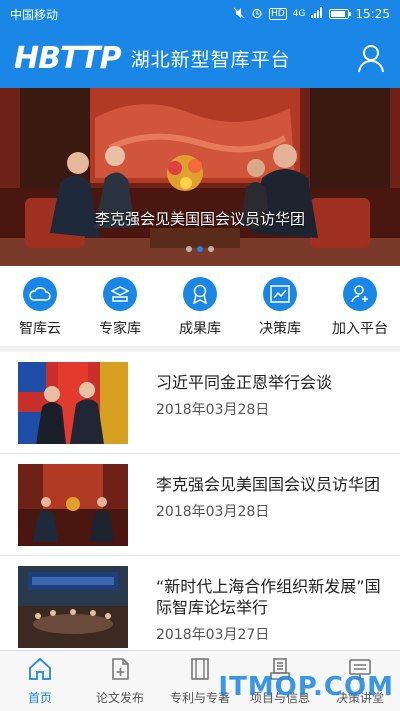 The height and width of the screenshot is (711, 400). Describe the element at coordinates (200, 14) in the screenshot. I see `status-bar: 中国移动 HD 4G 15:25` at that location.